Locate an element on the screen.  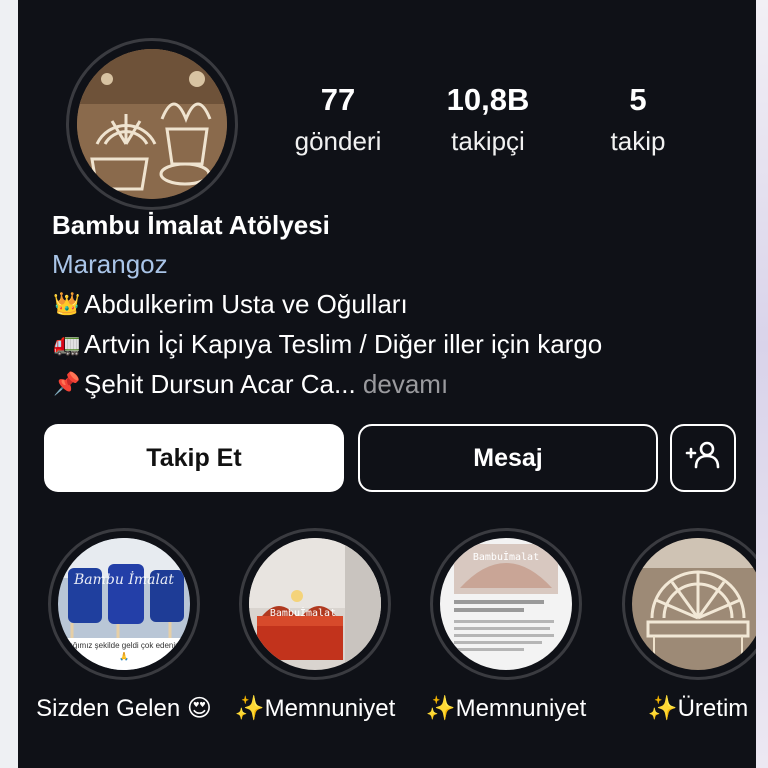
add-person-icon is located at coordinates (703, 458).